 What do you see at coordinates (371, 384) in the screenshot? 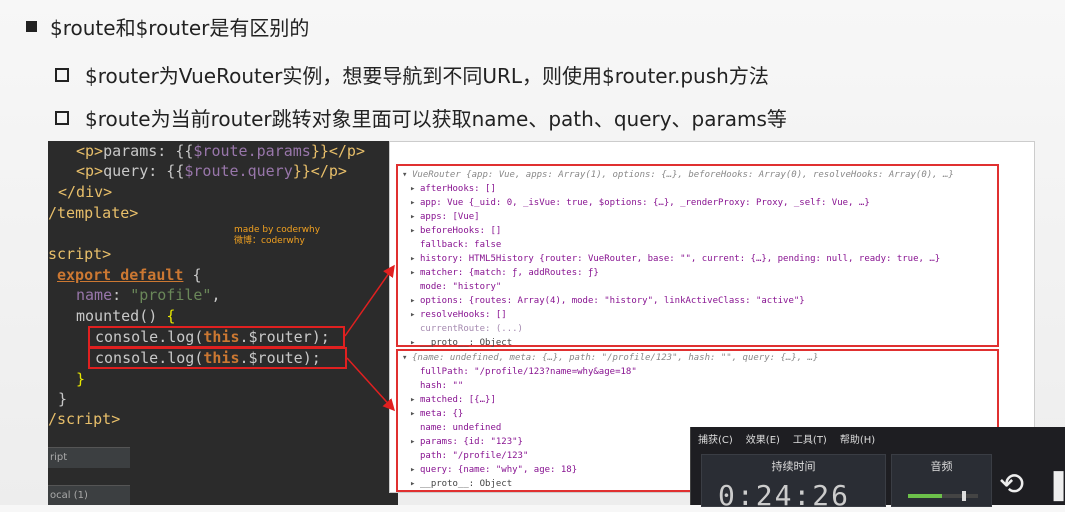
I see `arrow-to-route-output` at bounding box center [371, 384].